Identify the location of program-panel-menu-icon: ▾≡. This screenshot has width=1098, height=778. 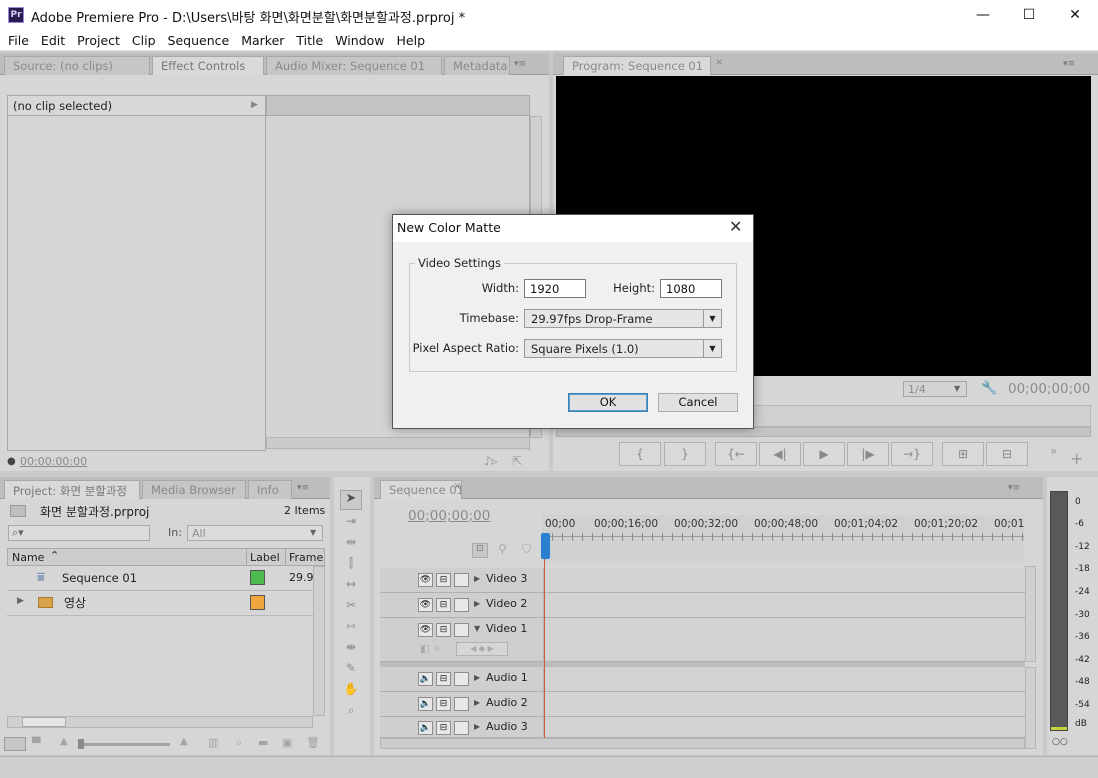
(1069, 64).